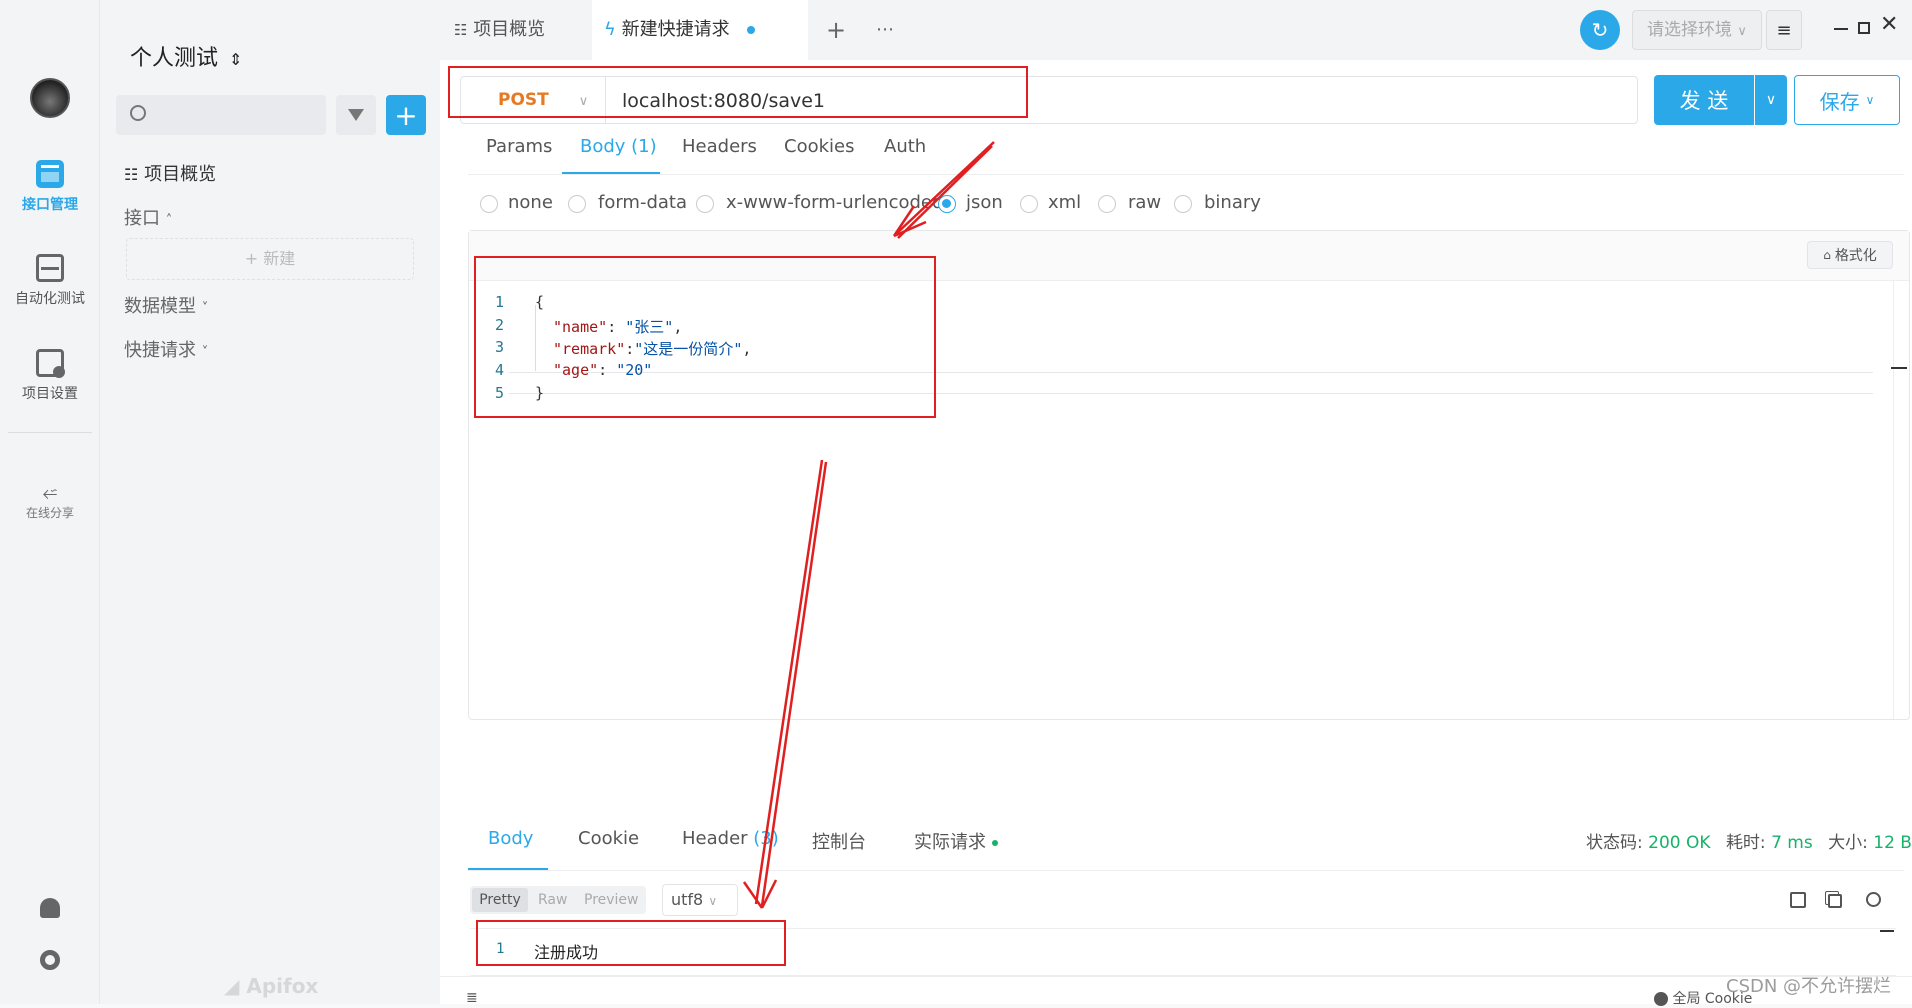  I want to click on annotation-arrows, so click(868, 525).